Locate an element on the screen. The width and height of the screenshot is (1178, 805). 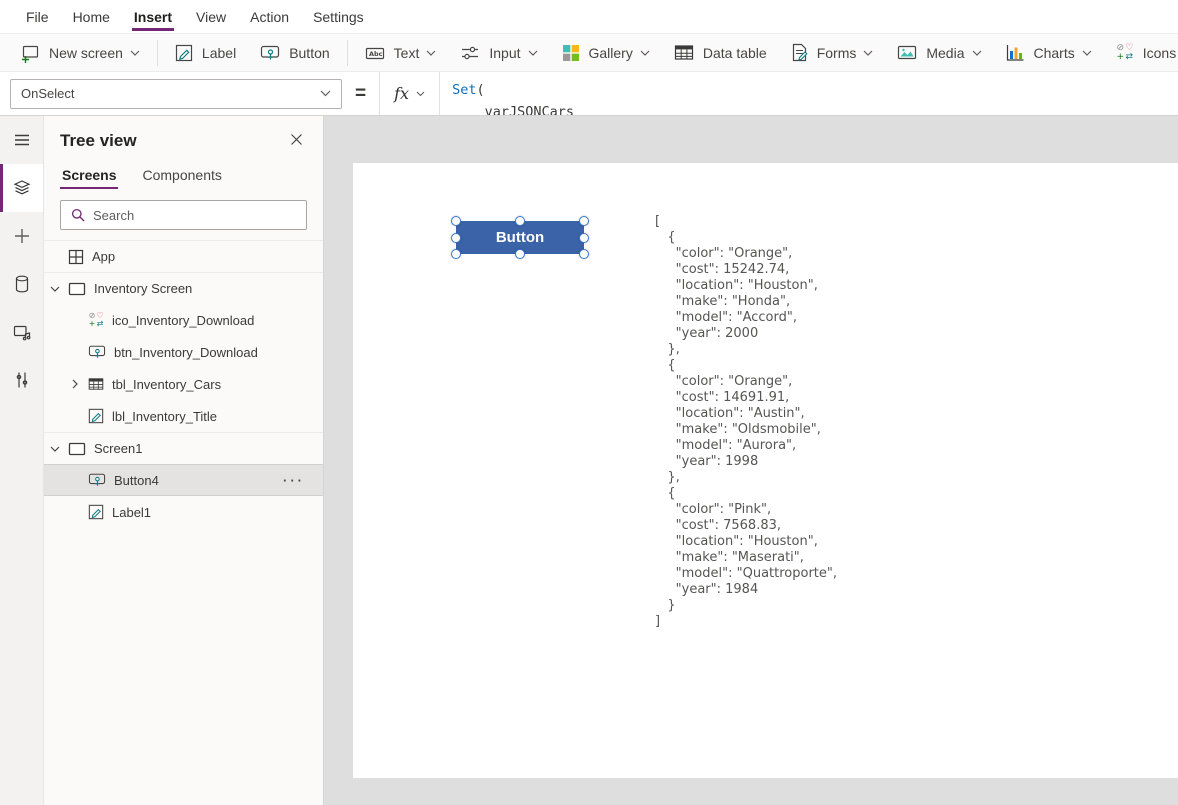
resize-handle-middle-left is located at coordinates (456, 237).